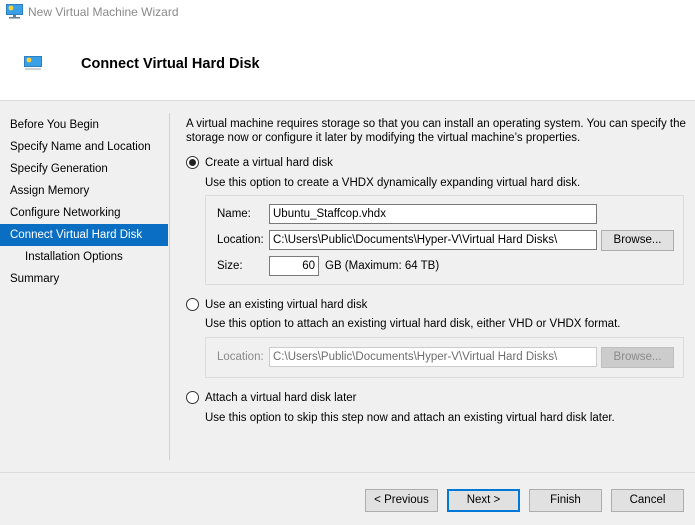 The image size is (695, 525). Describe the element at coordinates (647, 500) in the screenshot. I see `cancel-button: Cancel` at that location.